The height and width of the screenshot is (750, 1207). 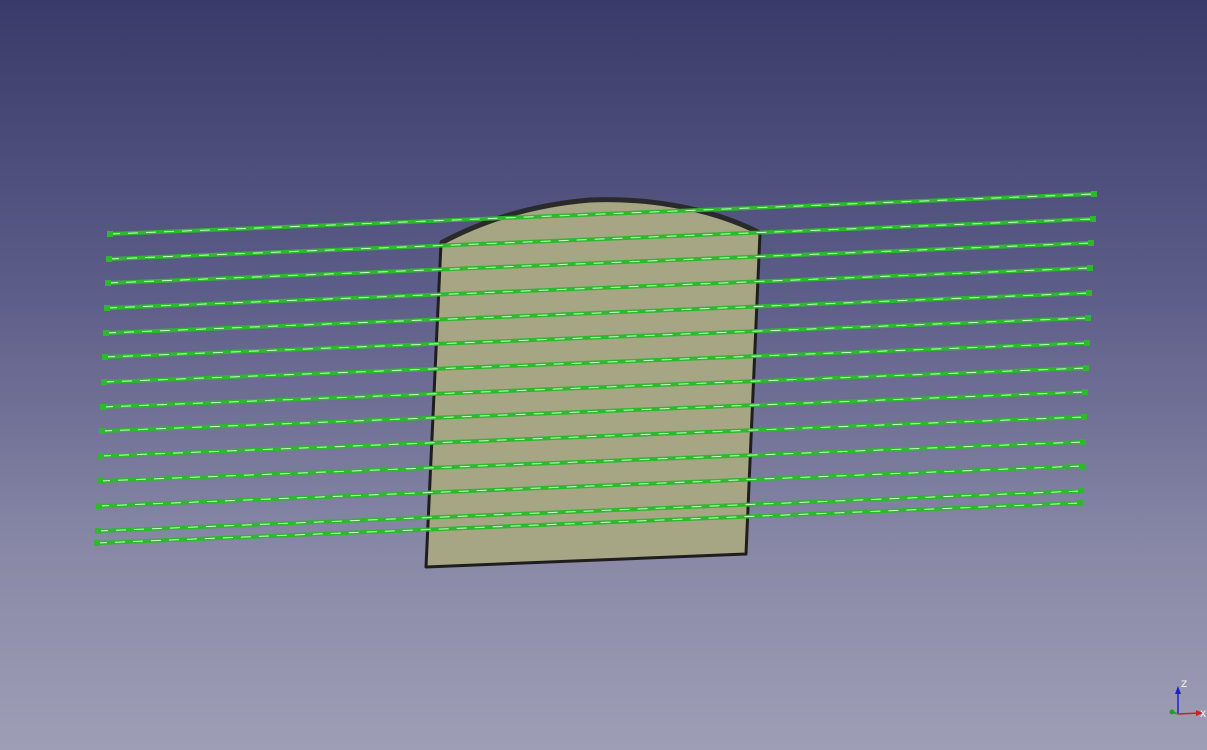 I want to click on z-axis-label: Z, so click(x=1184, y=685).